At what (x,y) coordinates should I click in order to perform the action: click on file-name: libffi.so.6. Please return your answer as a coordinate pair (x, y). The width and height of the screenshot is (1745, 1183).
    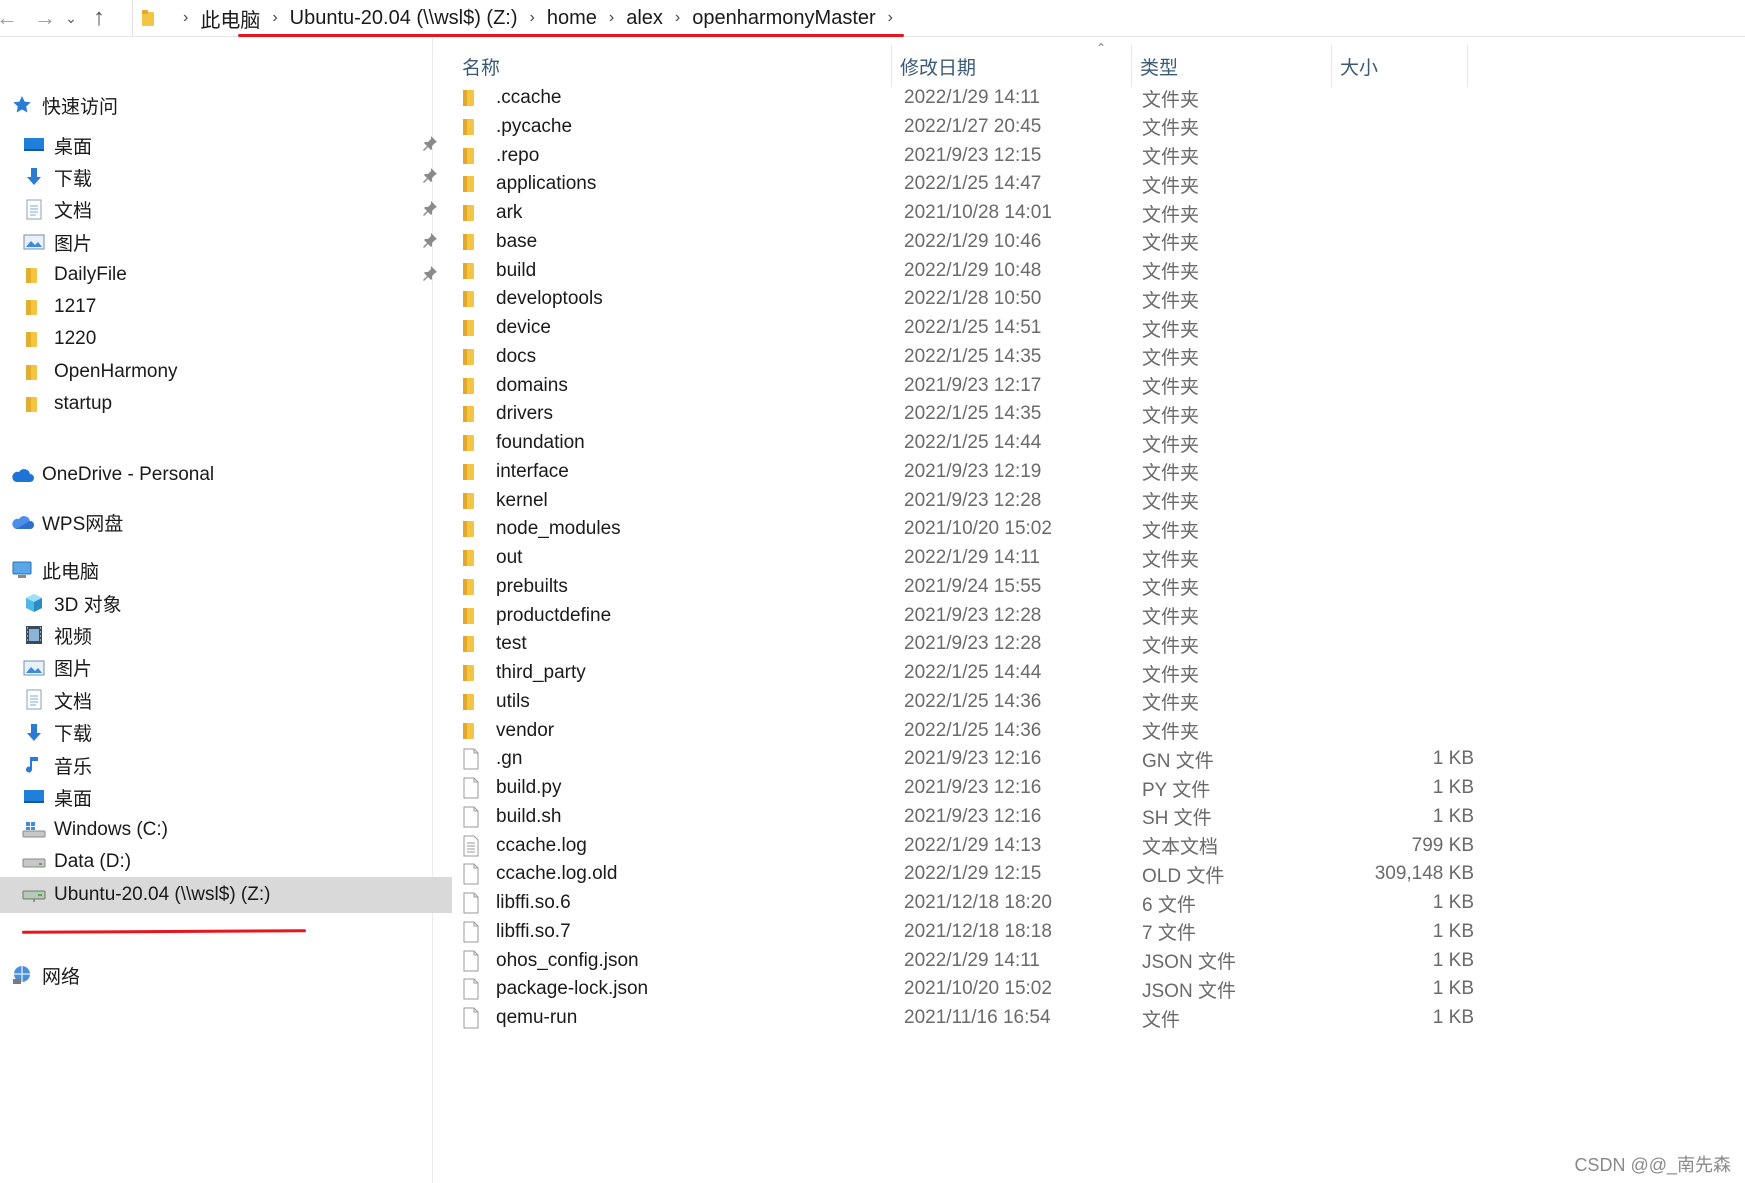
    Looking at the image, I should click on (533, 902).